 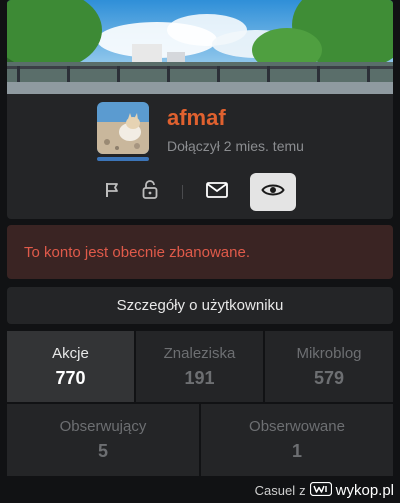 What do you see at coordinates (70, 378) in the screenshot?
I see `stat-value: 770` at bounding box center [70, 378].